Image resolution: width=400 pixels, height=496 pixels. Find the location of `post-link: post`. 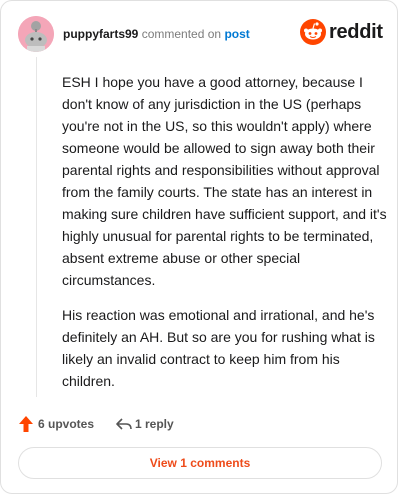

post-link: post is located at coordinates (236, 34).